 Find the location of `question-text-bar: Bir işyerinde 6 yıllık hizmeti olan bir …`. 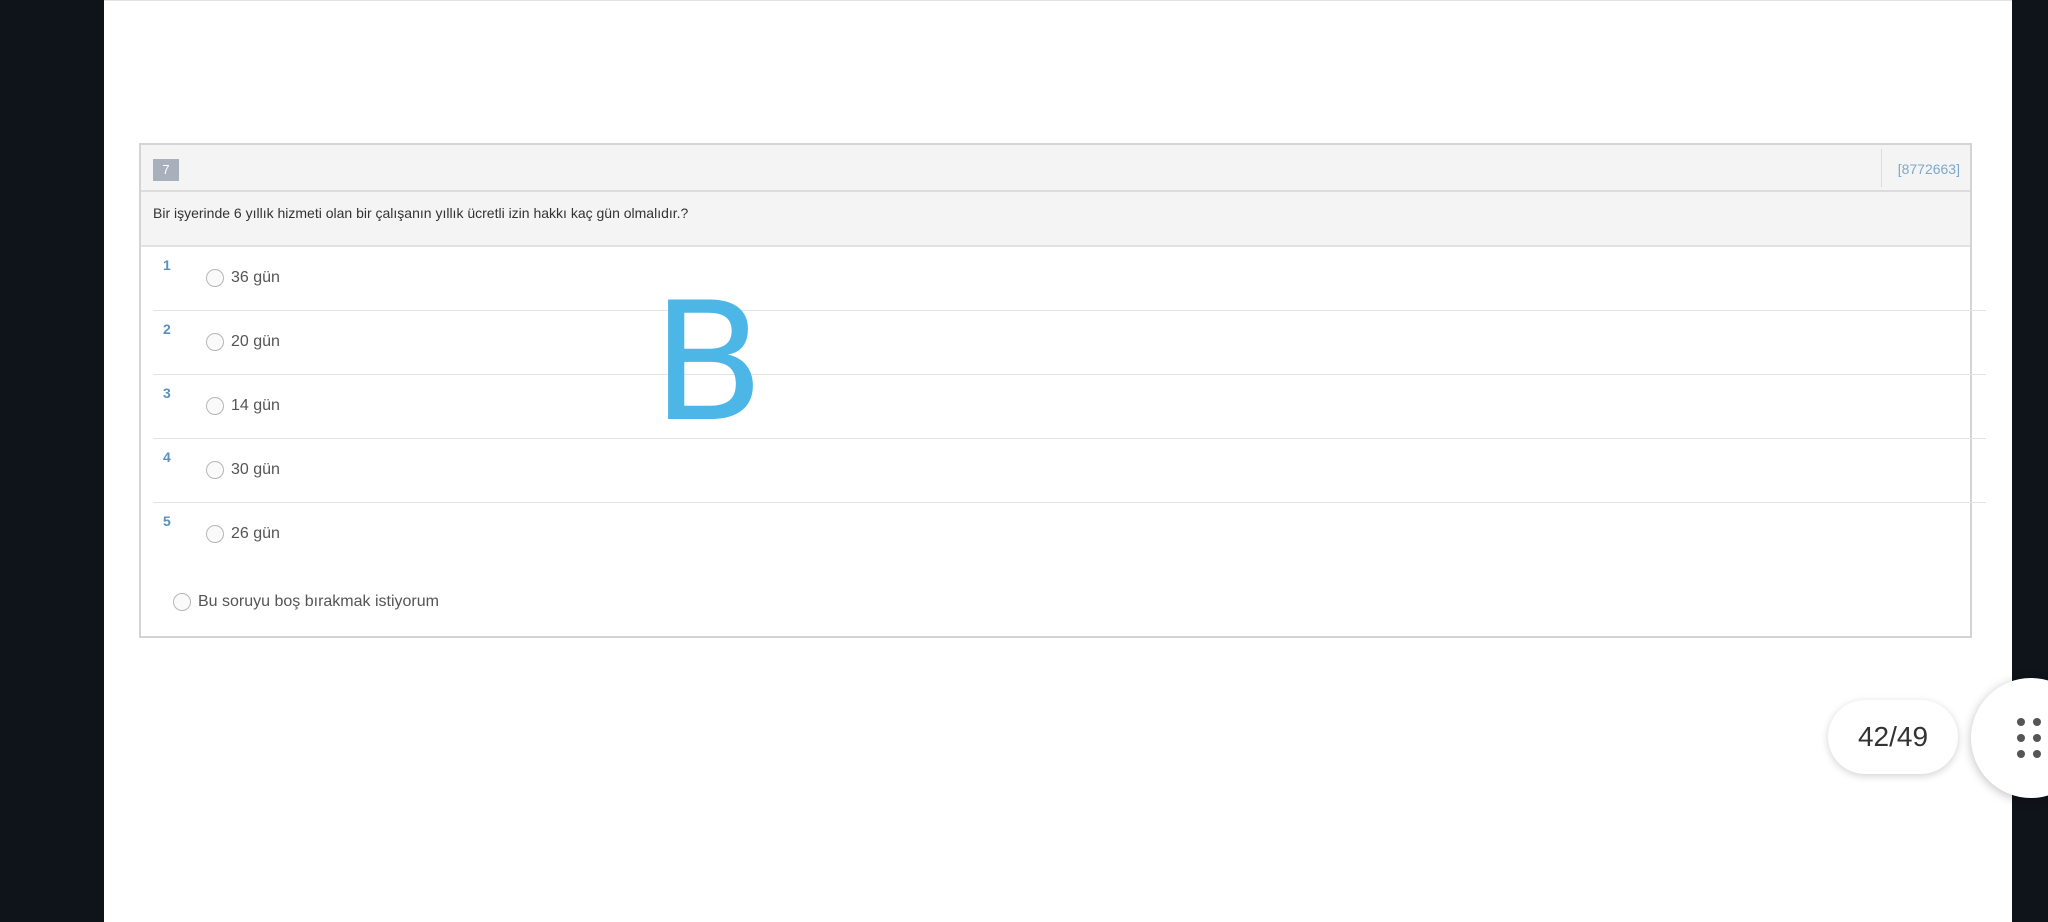

question-text-bar: Bir işyerinde 6 yıllık hizmeti olan bir … is located at coordinates (1055, 219).